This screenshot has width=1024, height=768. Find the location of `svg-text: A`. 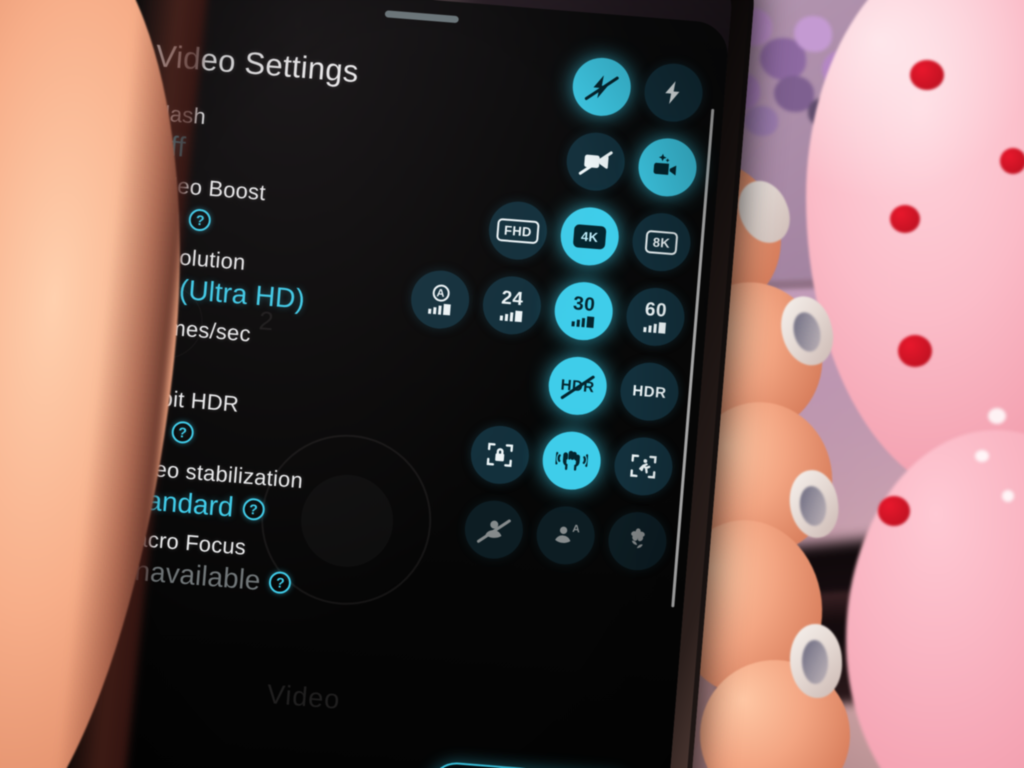

svg-text: A is located at coordinates (576, 530).